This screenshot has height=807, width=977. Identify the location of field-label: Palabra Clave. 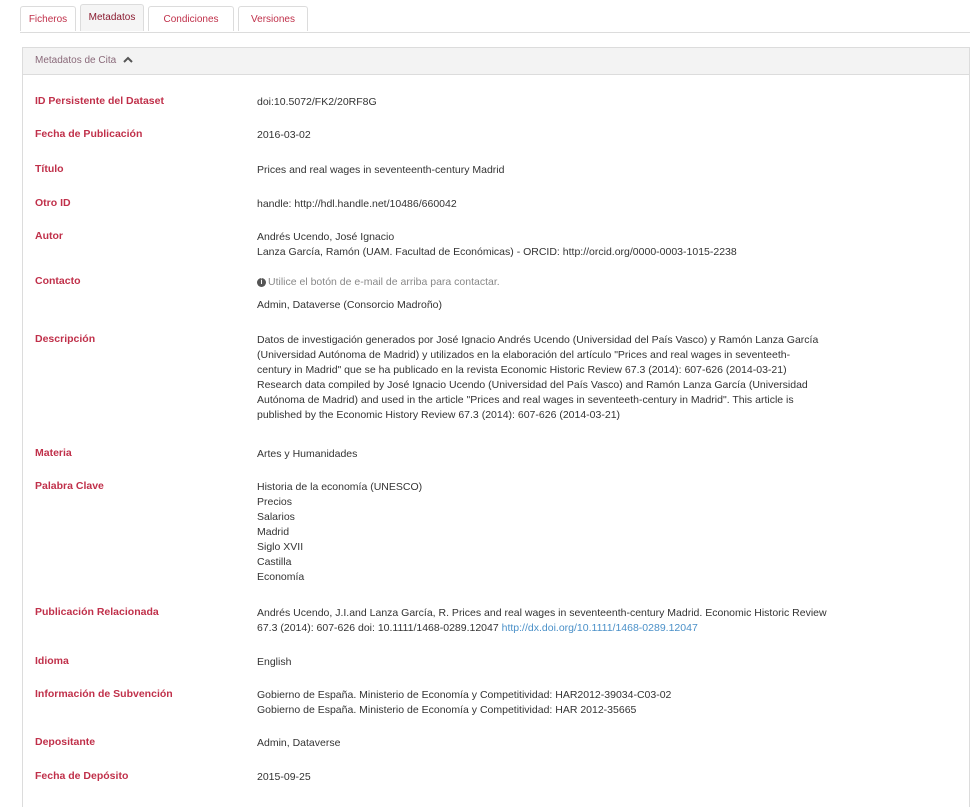
(69, 486).